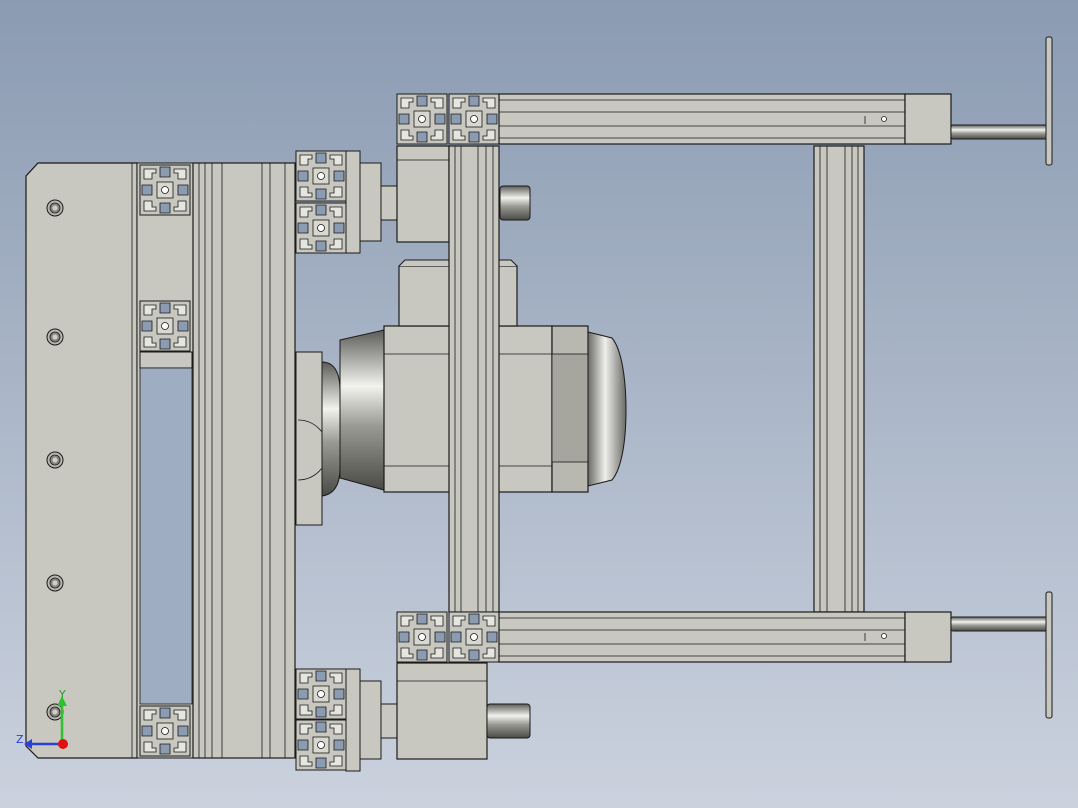 This screenshot has height=808, width=1078. What do you see at coordinates (244, 460) in the screenshot?
I see `vertical-profile-left` at bounding box center [244, 460].